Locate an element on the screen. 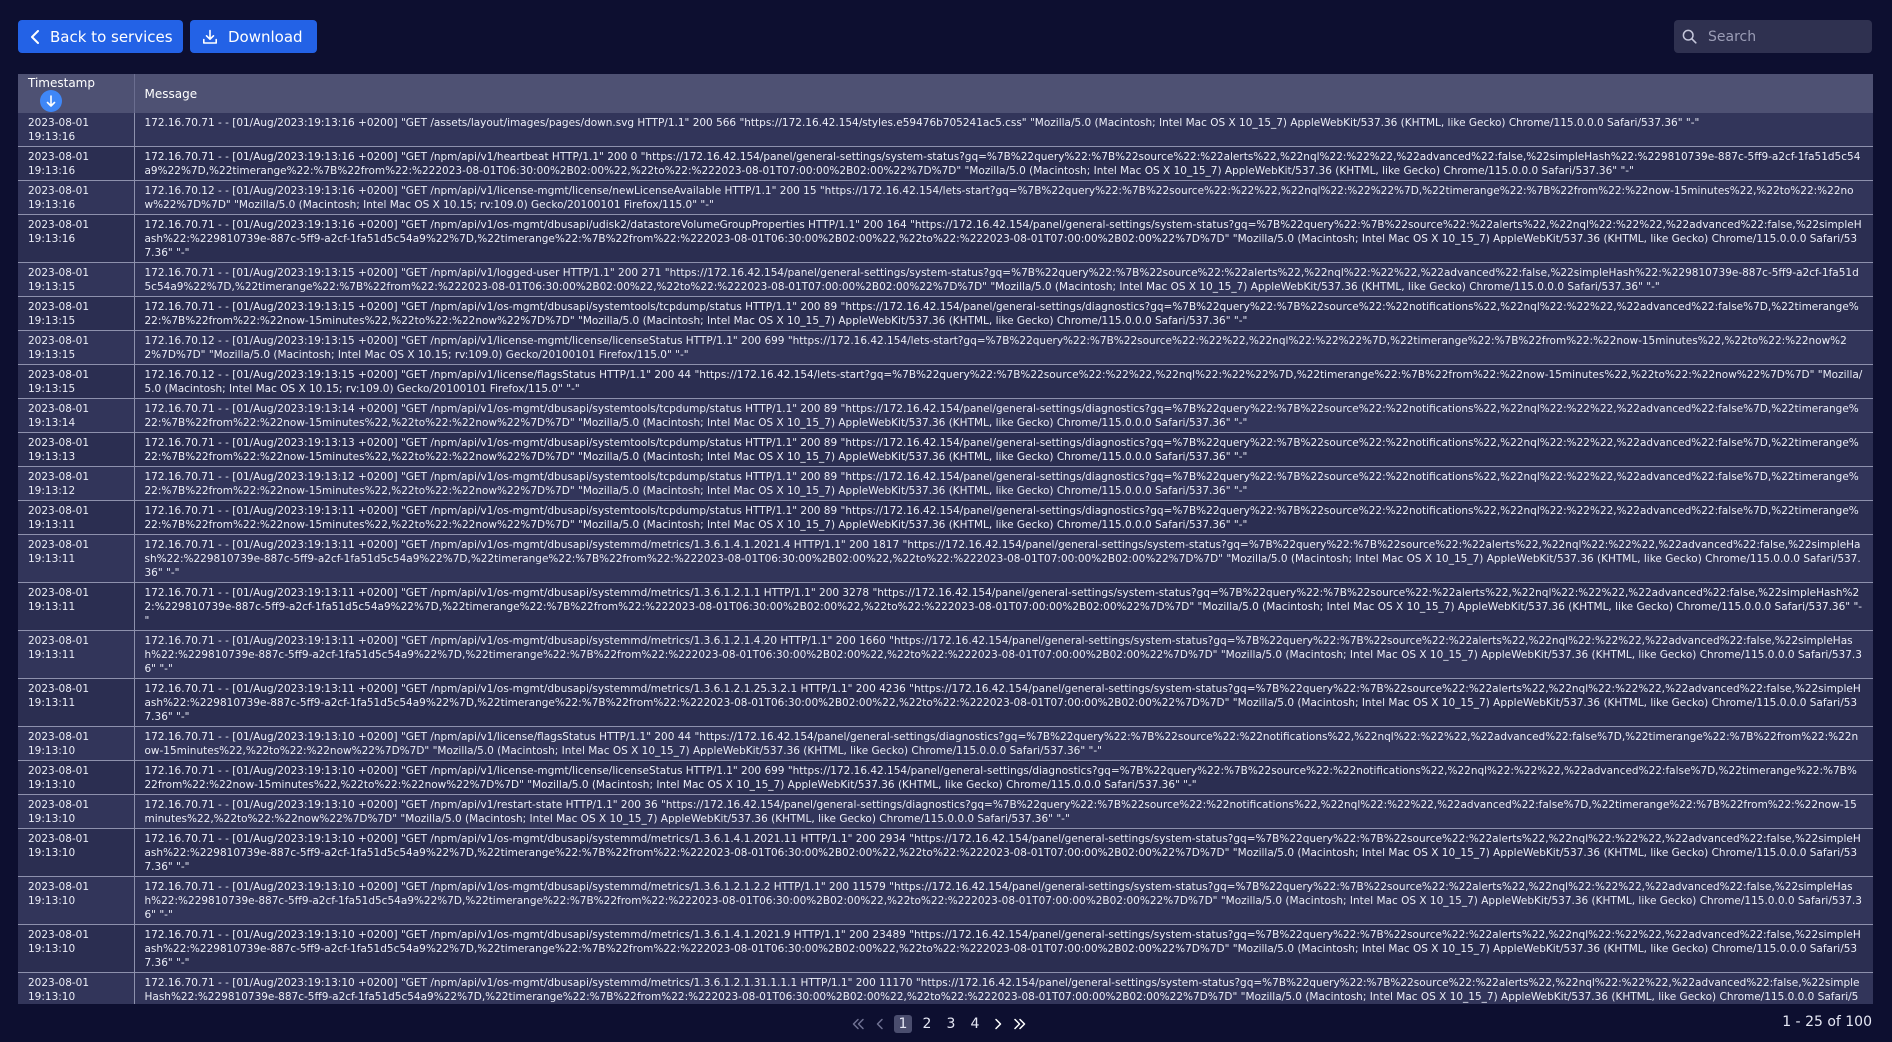  next-page-button is located at coordinates (998, 1024).